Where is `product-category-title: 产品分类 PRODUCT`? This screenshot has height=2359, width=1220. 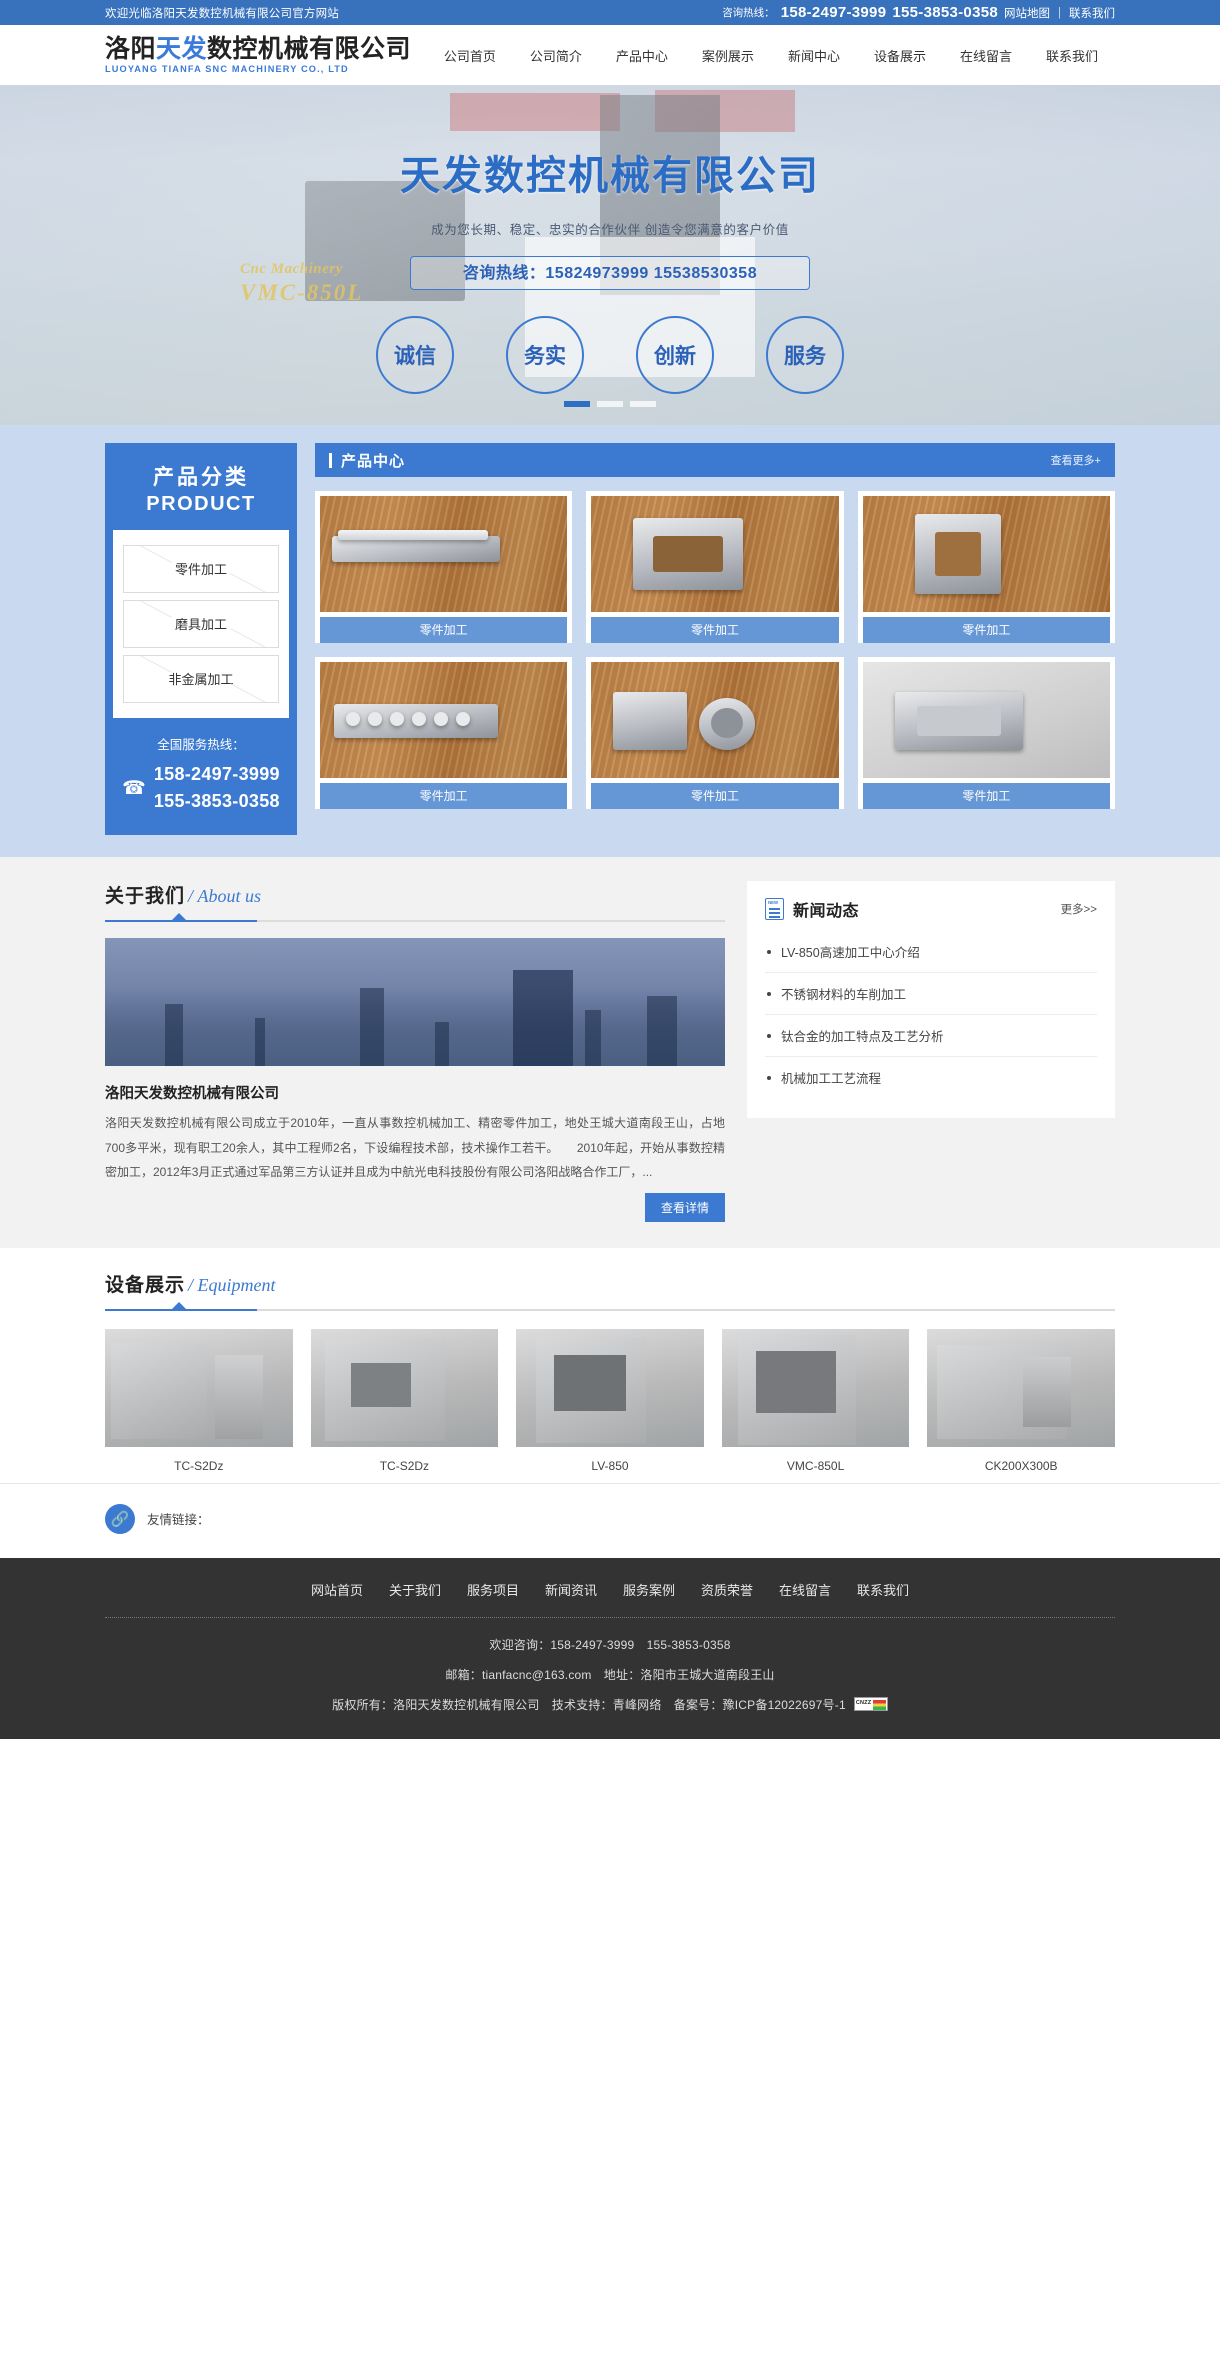 product-category-title: 产品分类 PRODUCT is located at coordinates (201, 486).